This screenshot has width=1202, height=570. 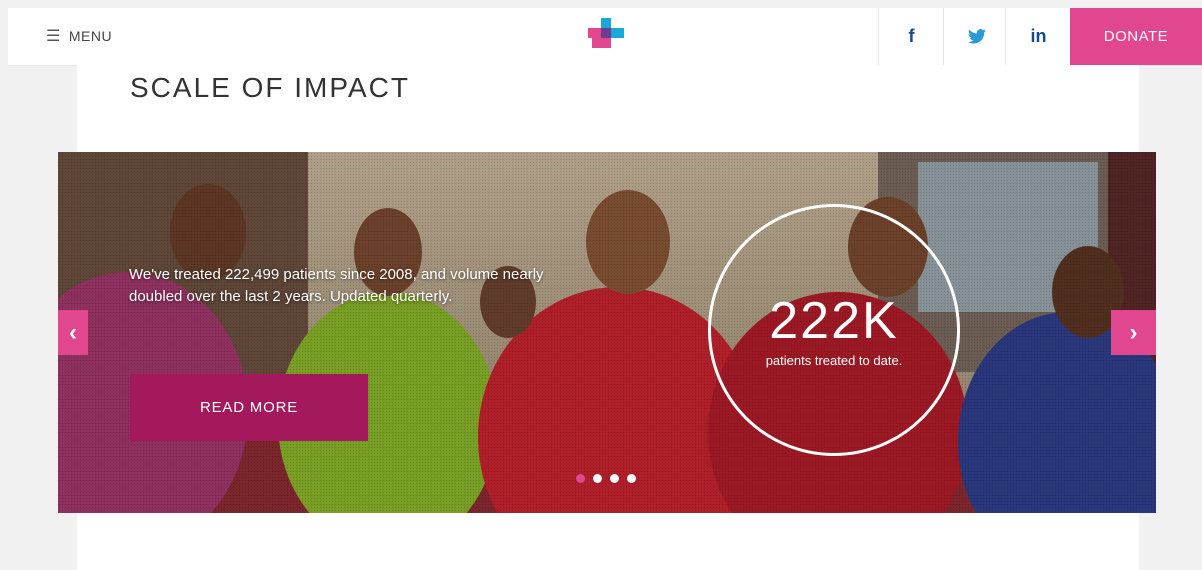 I want to click on linkedin-link: in, so click(x=1038, y=36).